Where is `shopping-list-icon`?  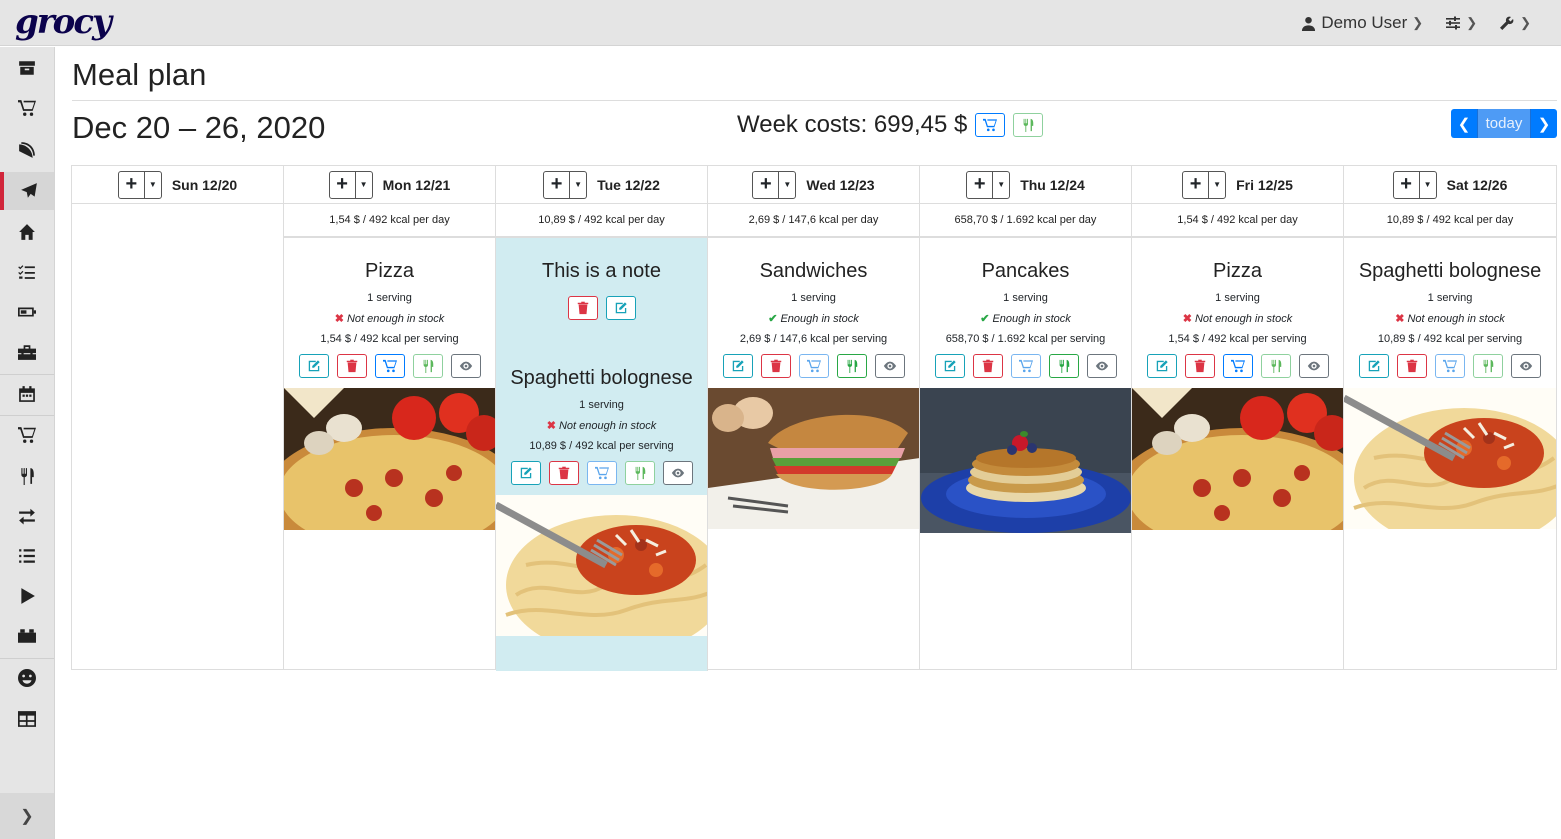 shopping-list-icon is located at coordinates (27, 108).